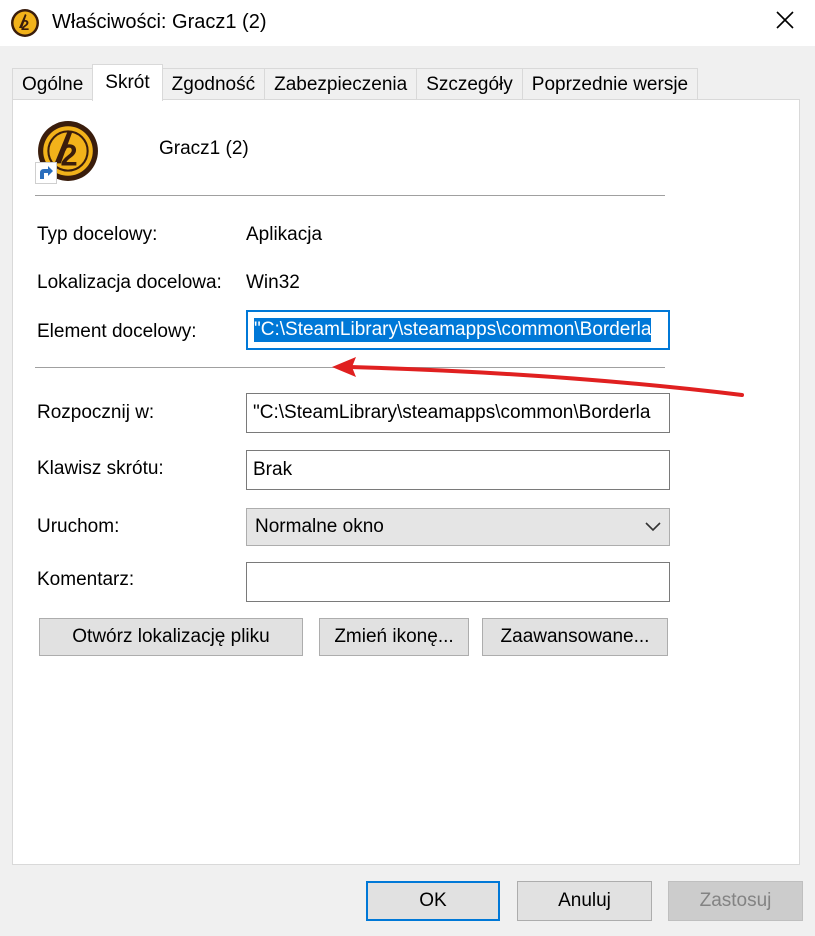 This screenshot has height=936, width=815. What do you see at coordinates (610, 84) in the screenshot?
I see `tab-previous-versions: Poprzednie wersje` at bounding box center [610, 84].